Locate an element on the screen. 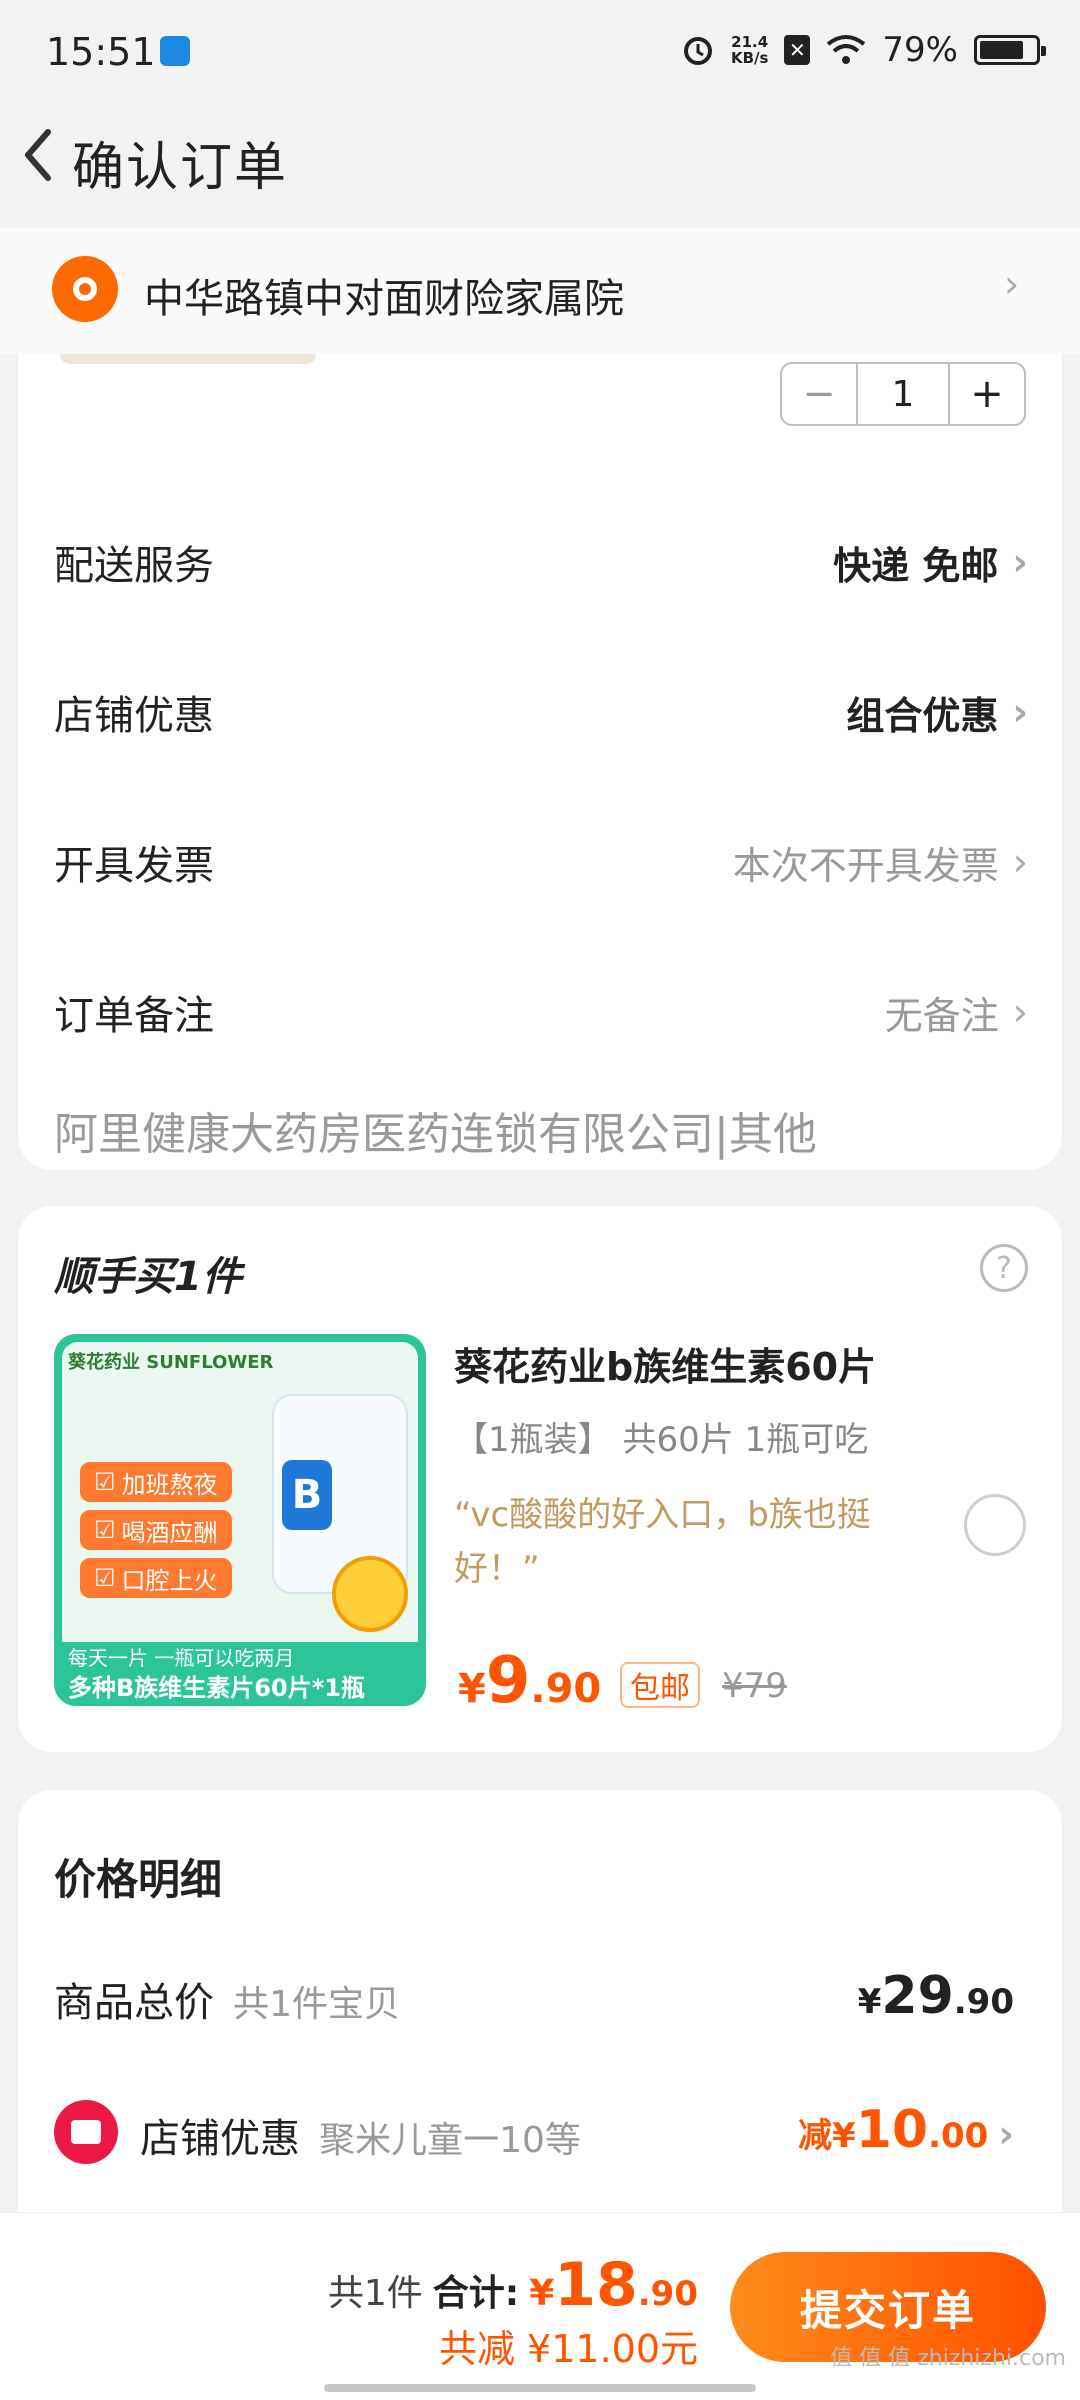 Image resolution: width=1080 pixels, height=2400 pixels. shop-coupon-icon is located at coordinates (86, 2132).